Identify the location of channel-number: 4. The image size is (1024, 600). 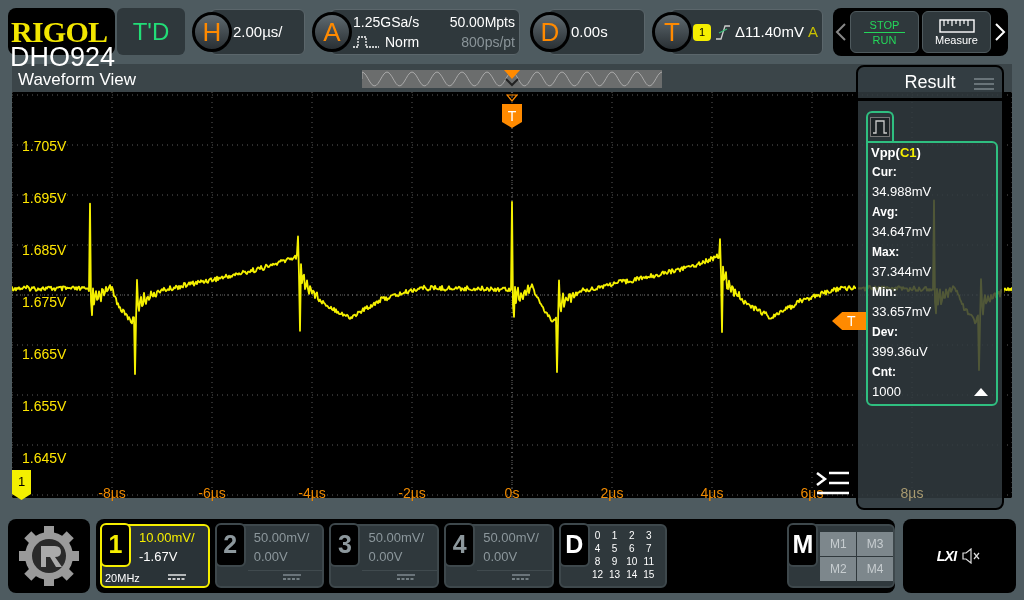
(460, 545).